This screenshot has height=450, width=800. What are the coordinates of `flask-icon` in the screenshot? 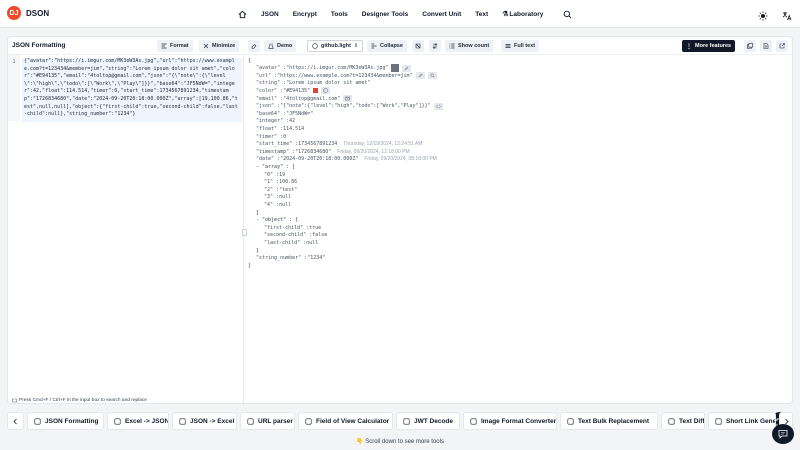 It's located at (271, 46).